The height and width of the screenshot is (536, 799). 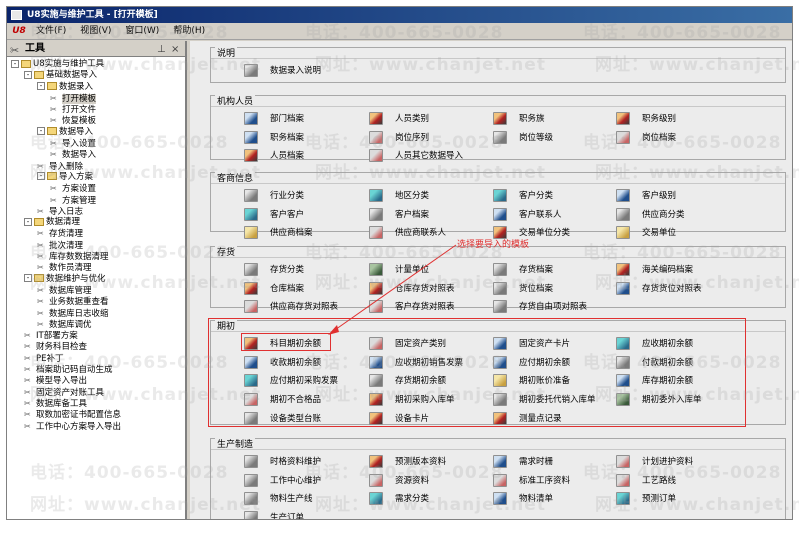 What do you see at coordinates (282, 71) in the screenshot?
I see `template-item: 数据录入说明` at bounding box center [282, 71].